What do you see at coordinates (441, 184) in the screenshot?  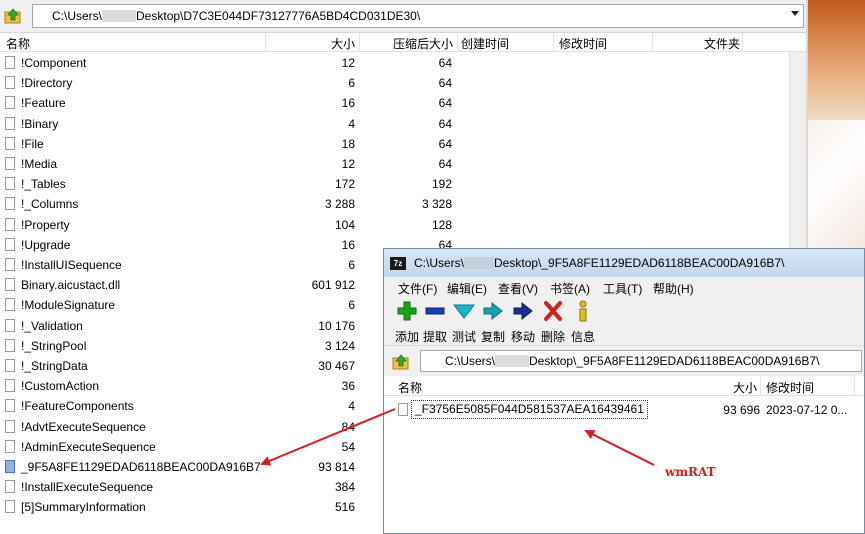 I see `file-packed-size: 192` at bounding box center [441, 184].